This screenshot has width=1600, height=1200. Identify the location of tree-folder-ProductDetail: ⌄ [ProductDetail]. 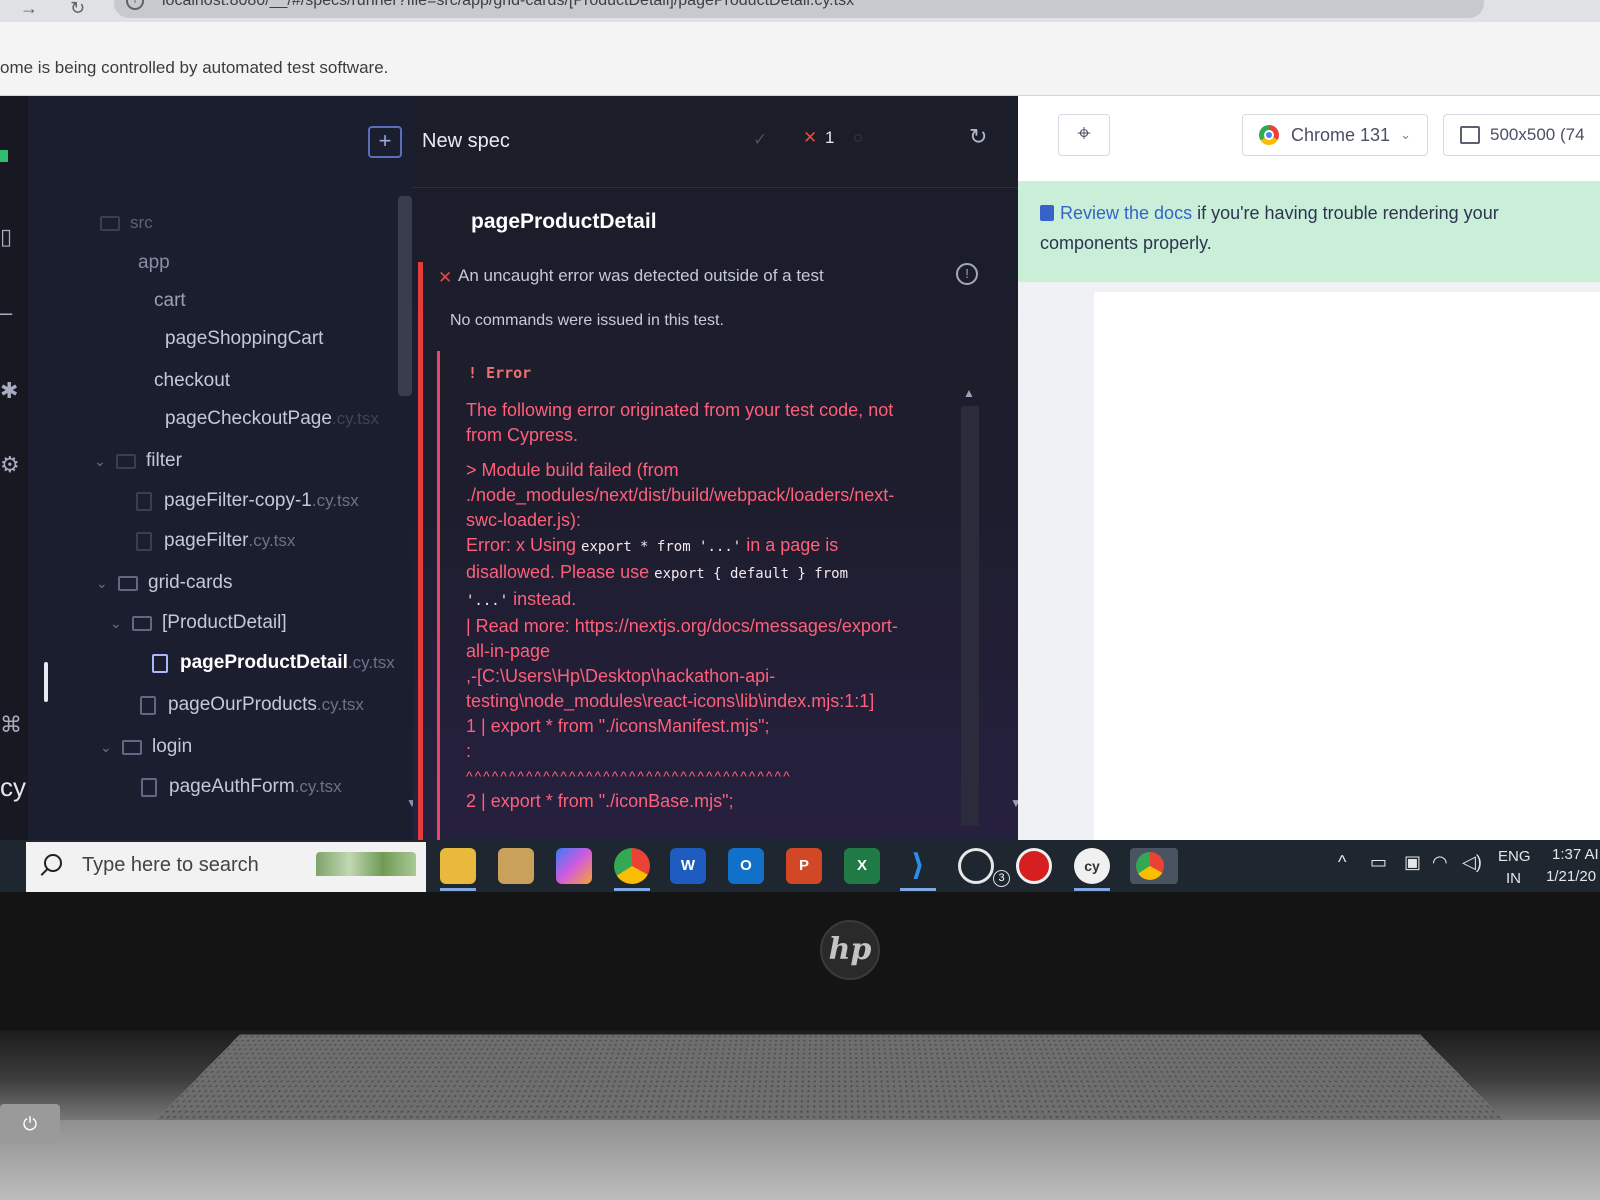
(198, 623).